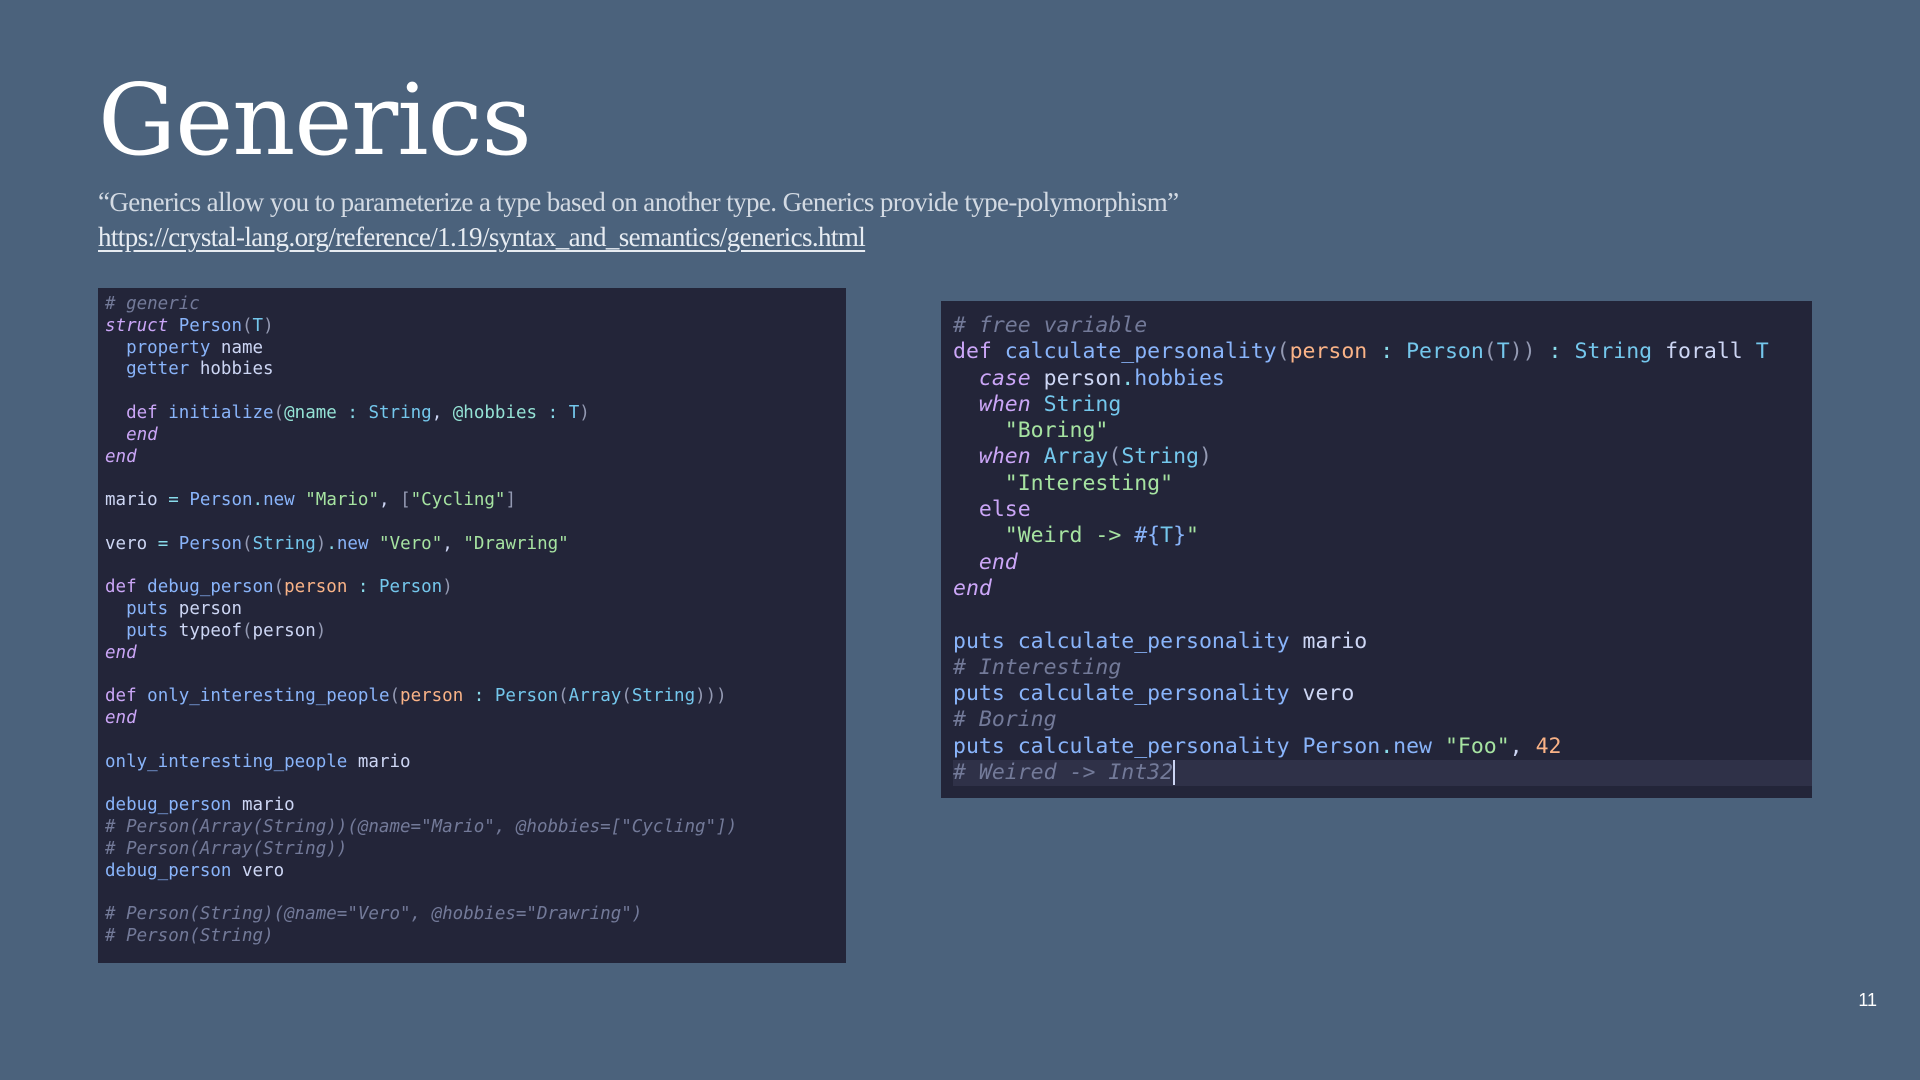  What do you see at coordinates (1089, 483) in the screenshot?
I see `code-string: "Interesting"` at bounding box center [1089, 483].